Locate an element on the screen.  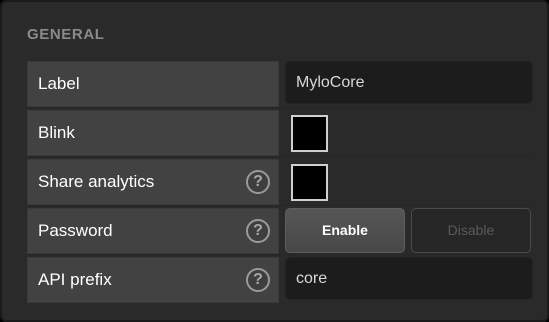
blink-checkbox is located at coordinates (309, 133).